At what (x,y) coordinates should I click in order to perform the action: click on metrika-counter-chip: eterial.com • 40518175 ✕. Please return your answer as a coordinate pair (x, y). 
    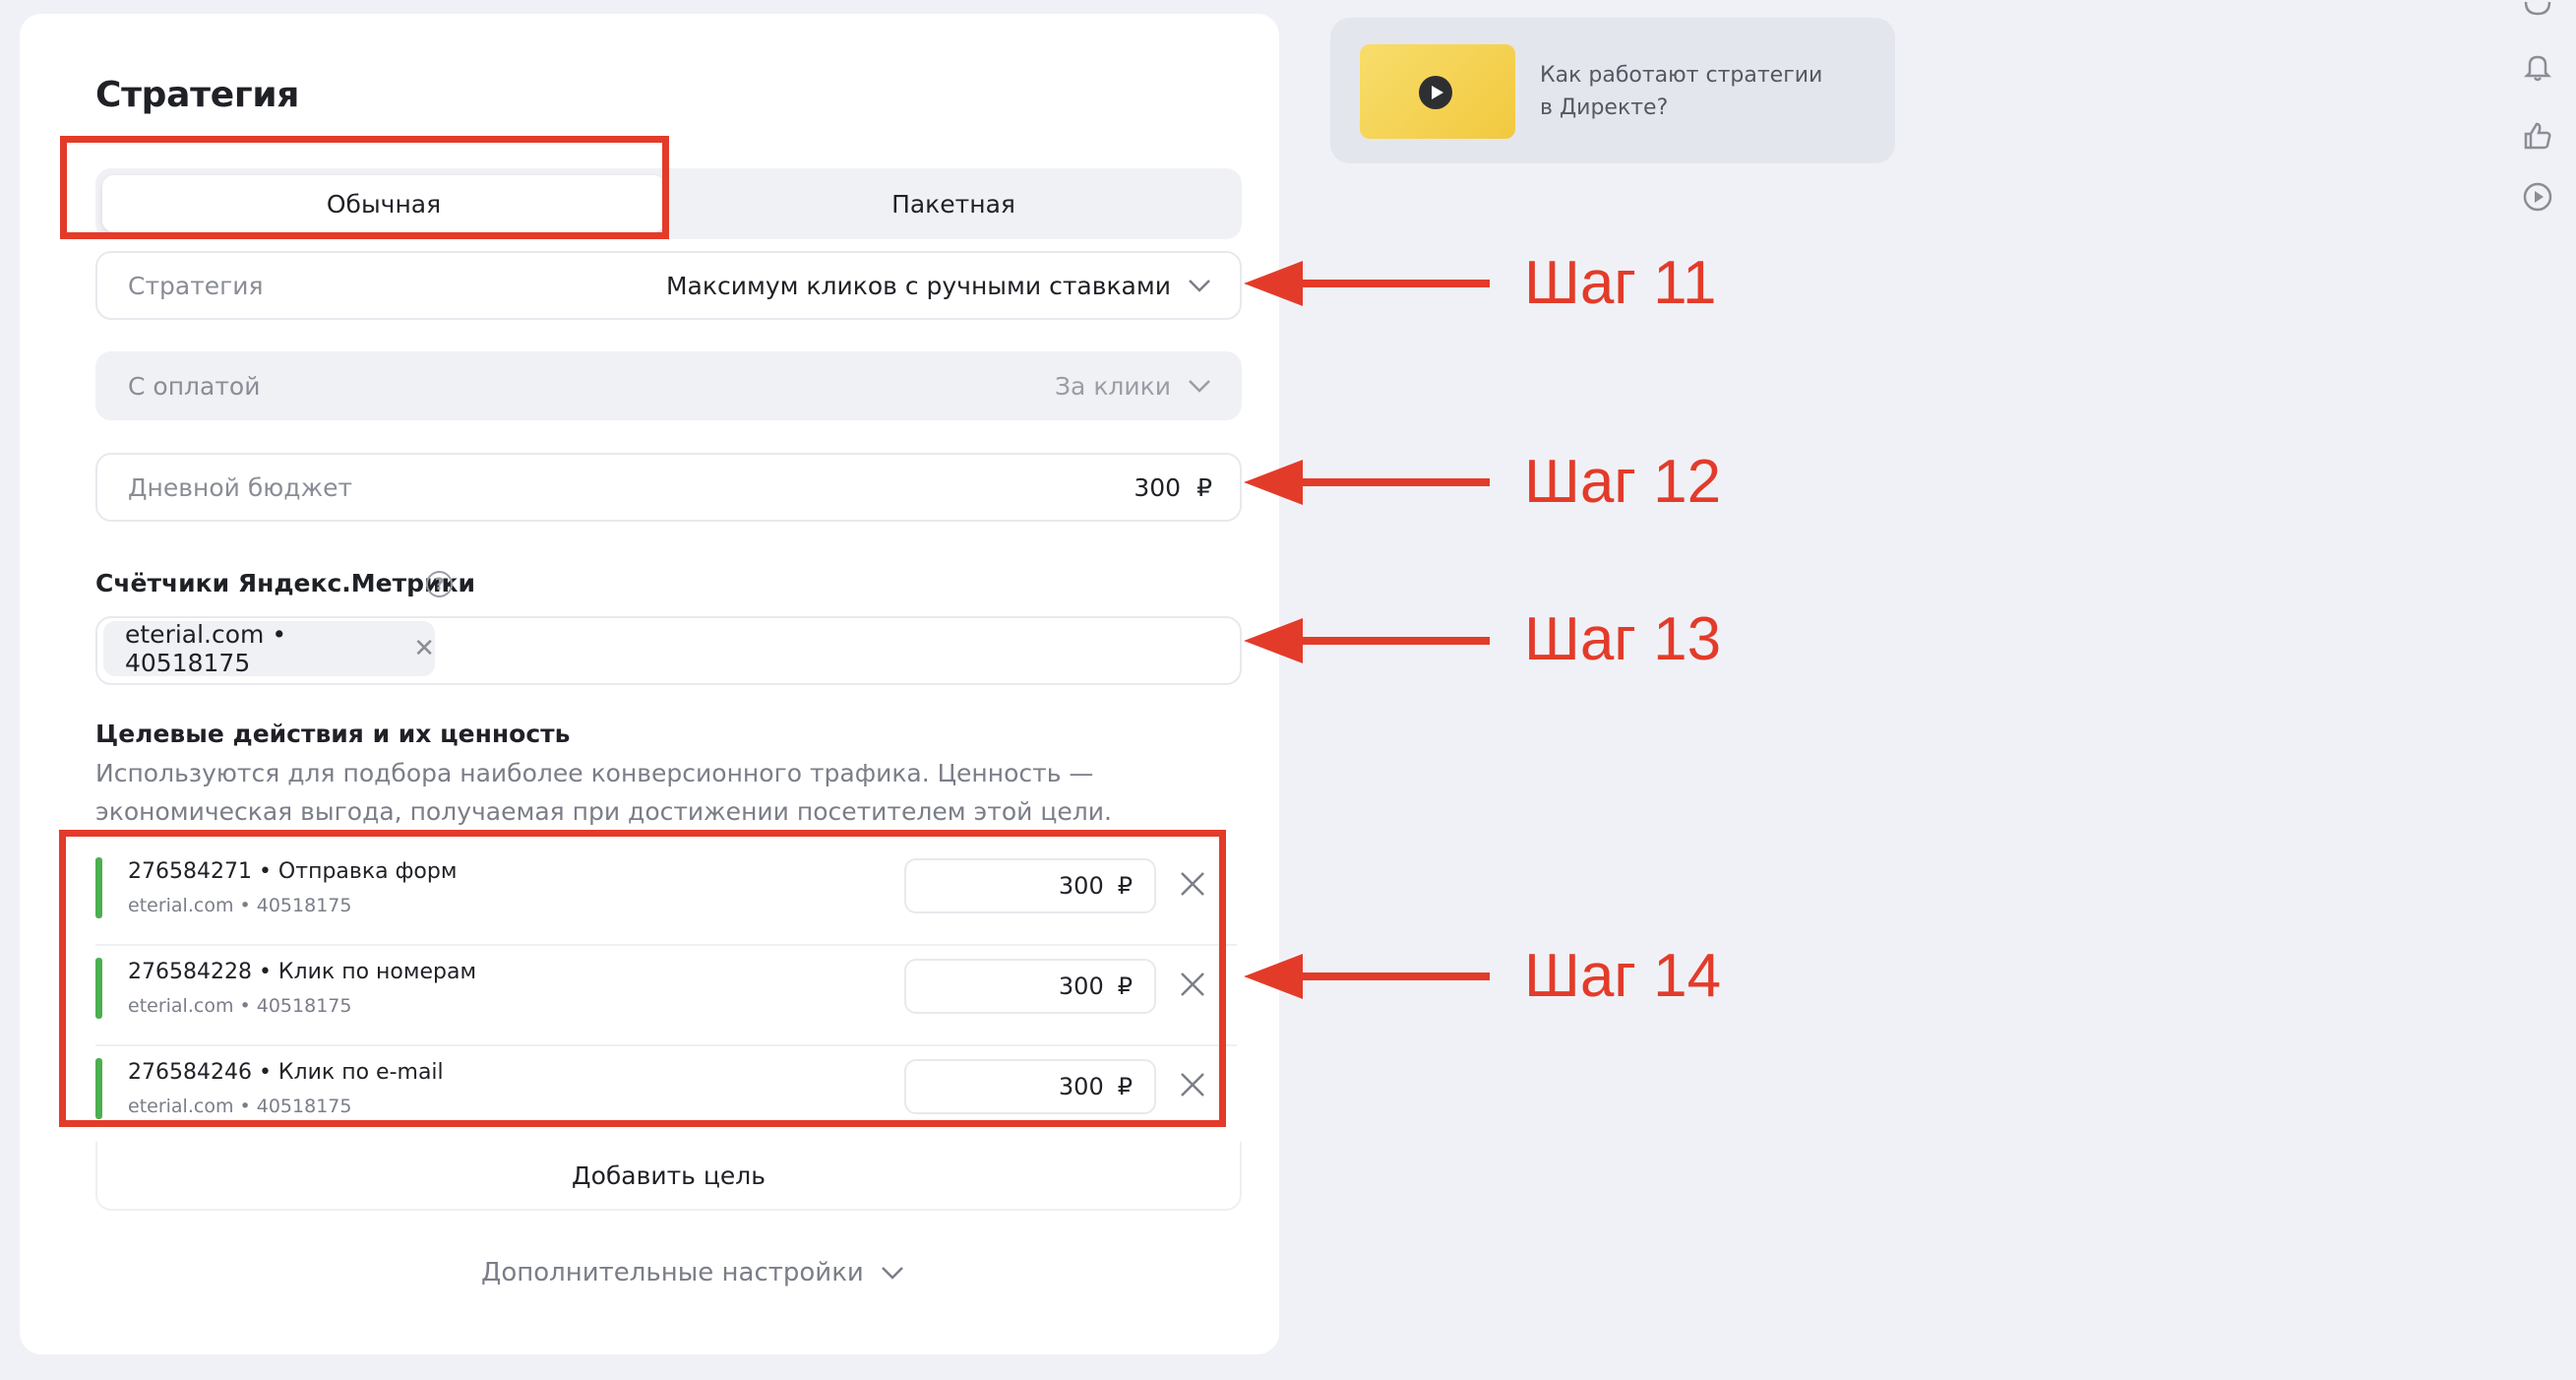
    Looking at the image, I should click on (269, 648).